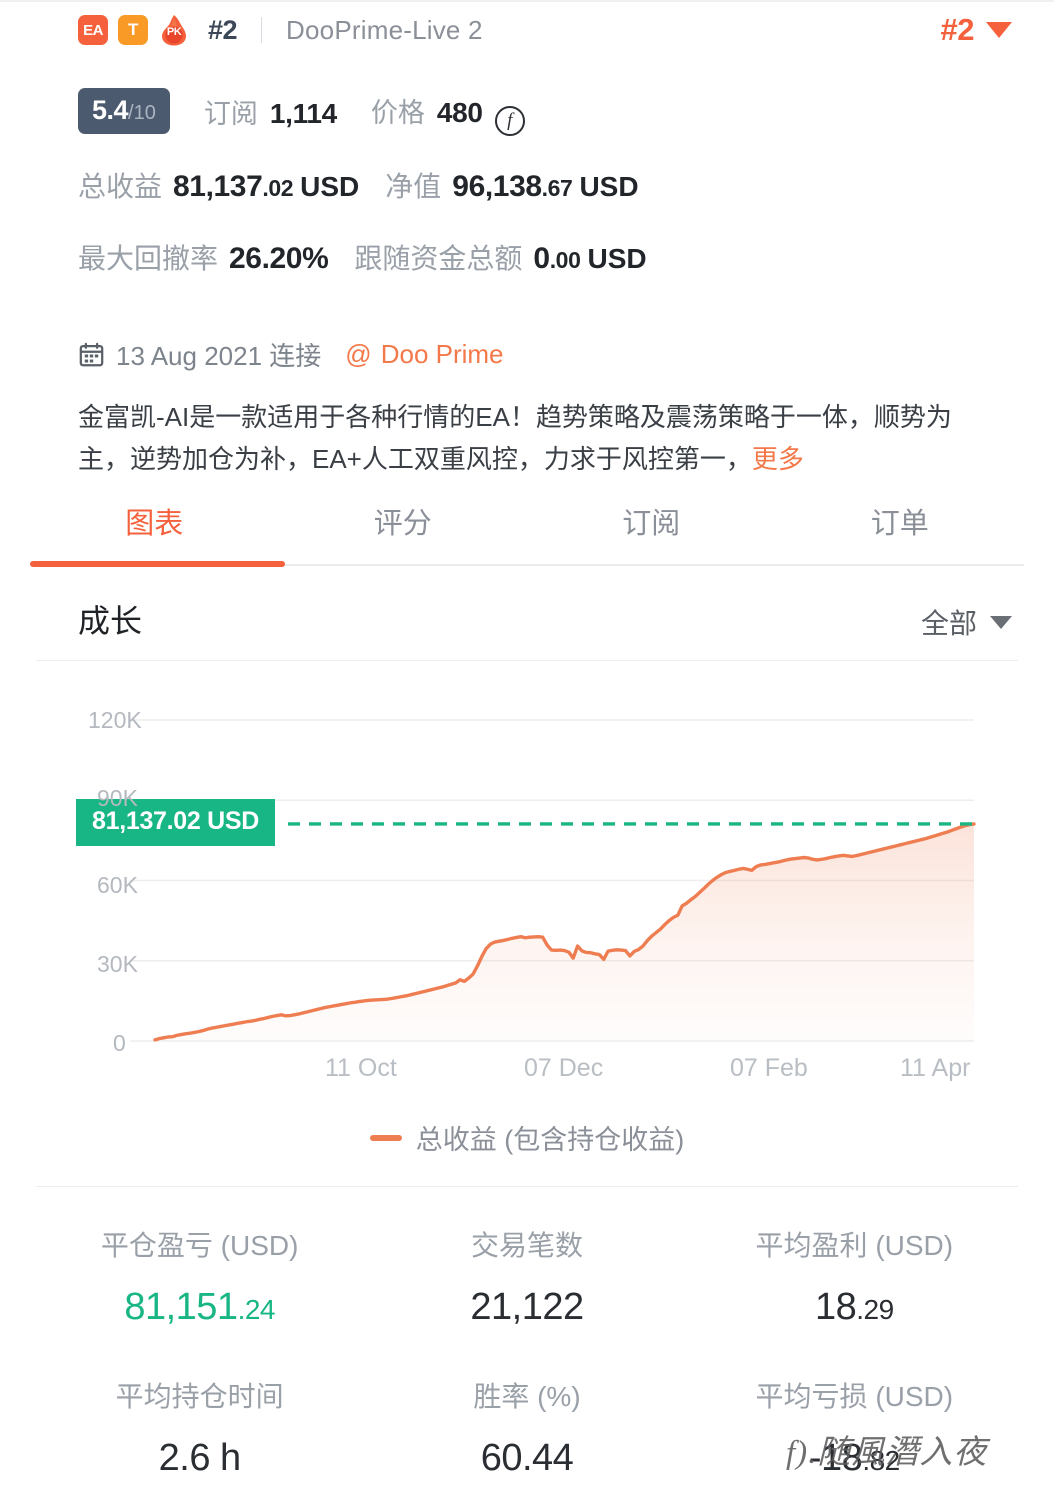 The height and width of the screenshot is (1507, 1054). I want to click on rank-selector: #2, so click(997, 30).